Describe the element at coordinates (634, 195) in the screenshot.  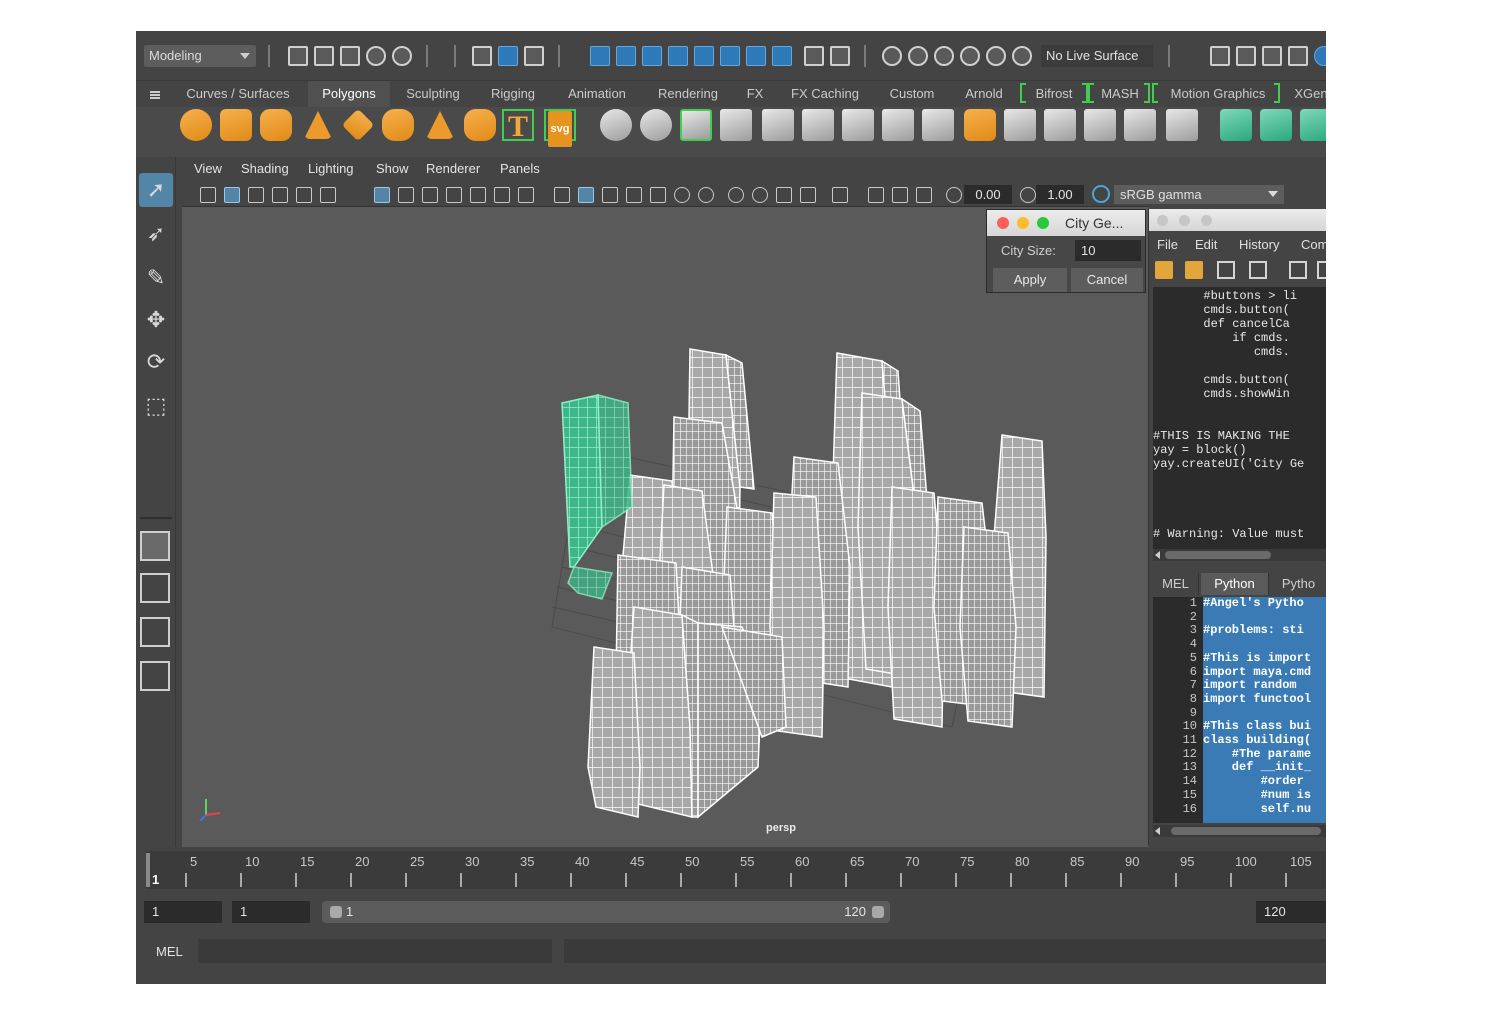
I see `textured-icon` at that location.